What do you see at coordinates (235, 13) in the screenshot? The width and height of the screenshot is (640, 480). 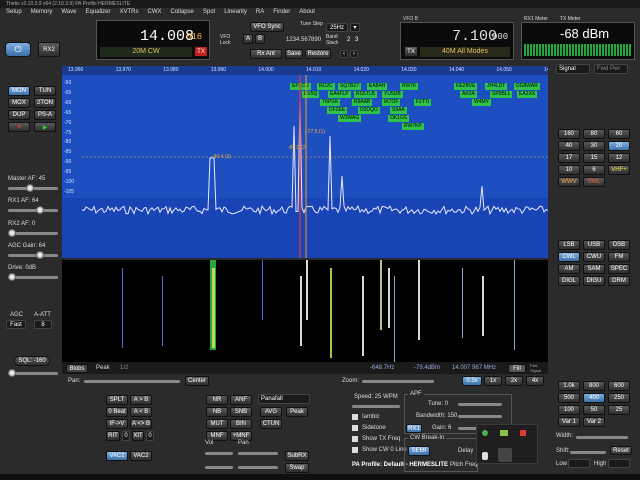 I see `menu-linearity: Linearity` at bounding box center [235, 13].